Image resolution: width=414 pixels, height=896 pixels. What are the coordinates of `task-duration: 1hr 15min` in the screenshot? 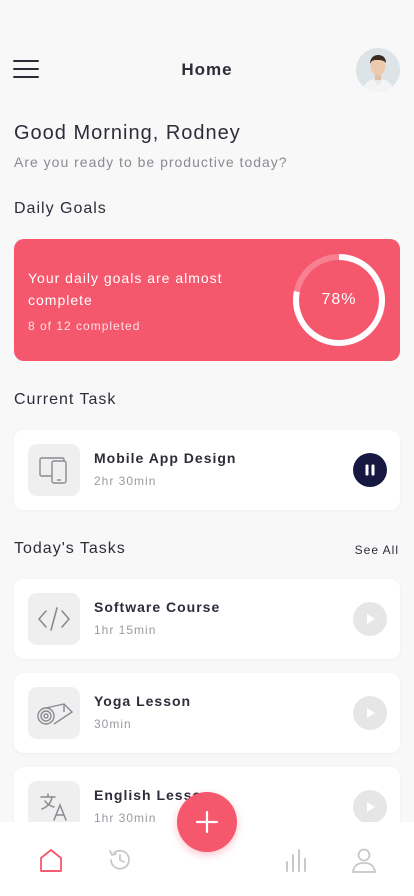 It's located at (125, 630).